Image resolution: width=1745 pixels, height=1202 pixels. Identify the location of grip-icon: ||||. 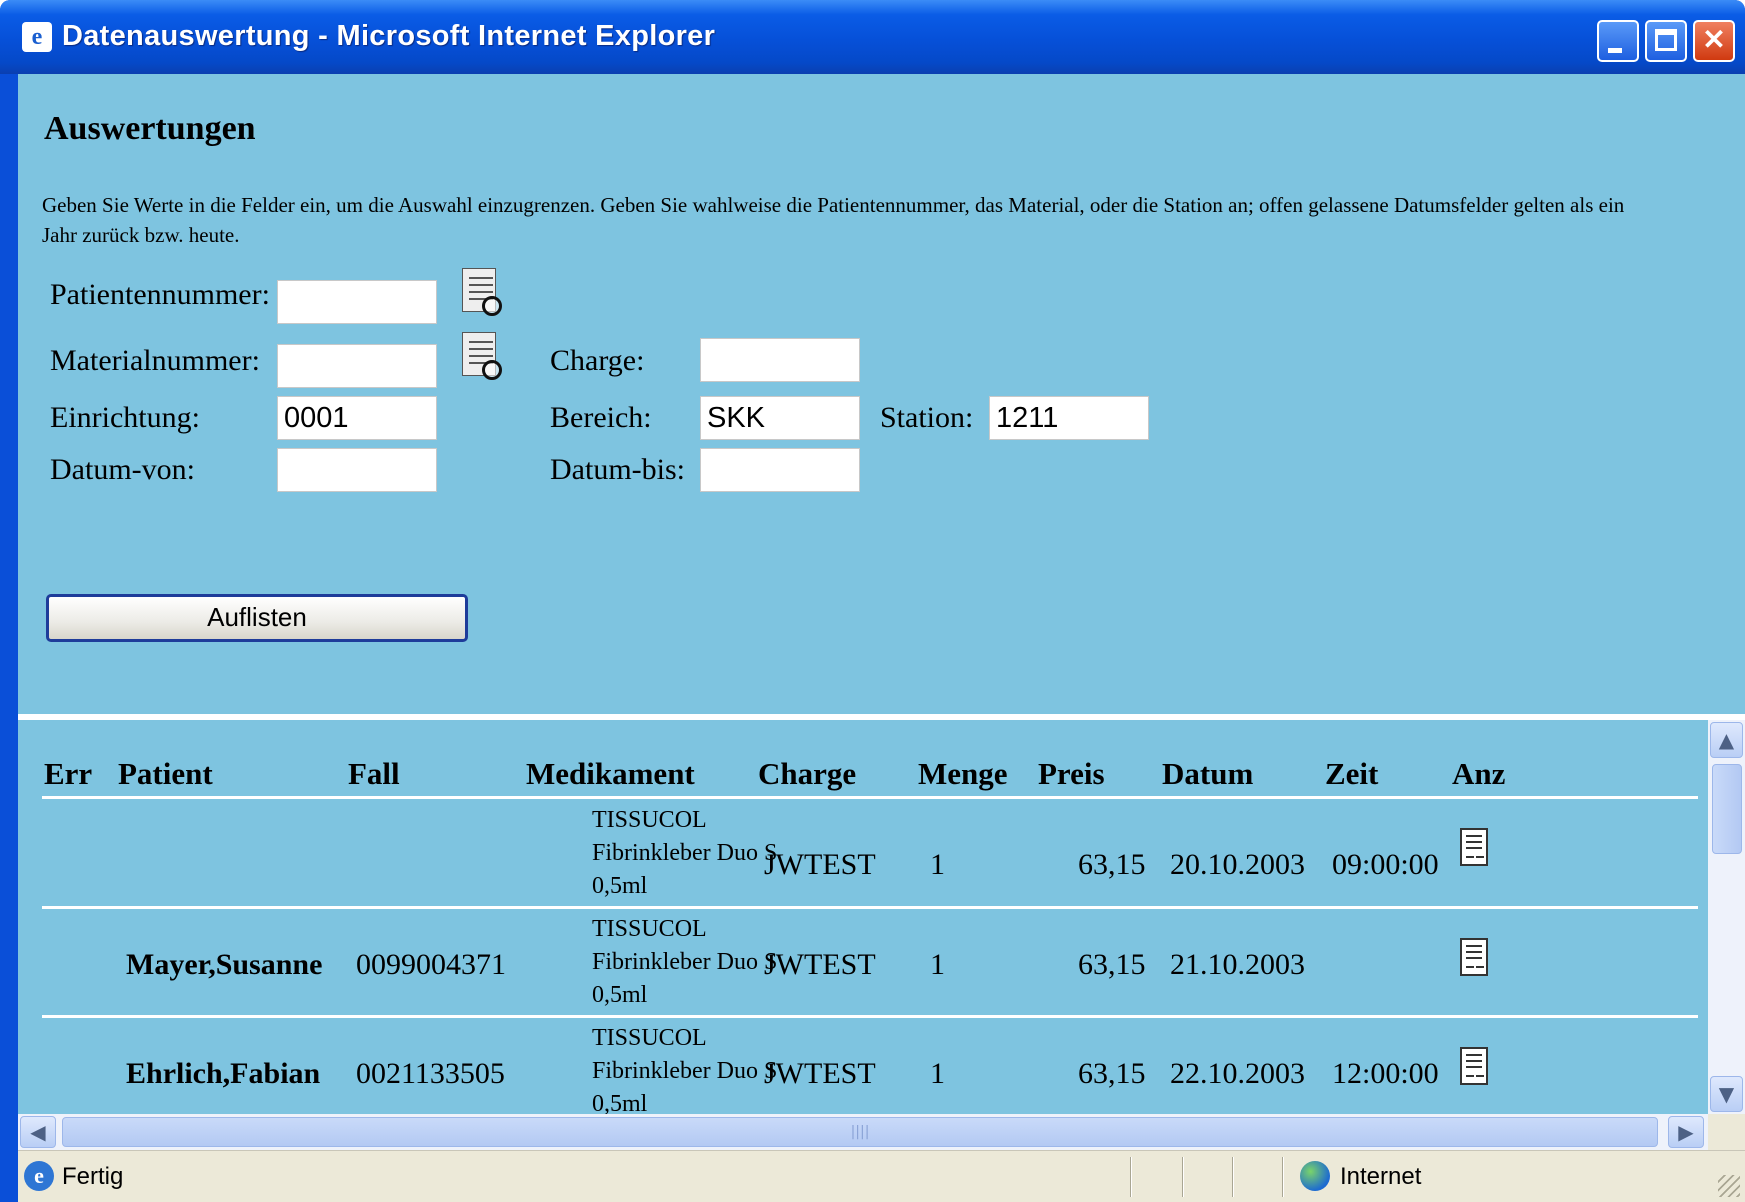
(860, 1132).